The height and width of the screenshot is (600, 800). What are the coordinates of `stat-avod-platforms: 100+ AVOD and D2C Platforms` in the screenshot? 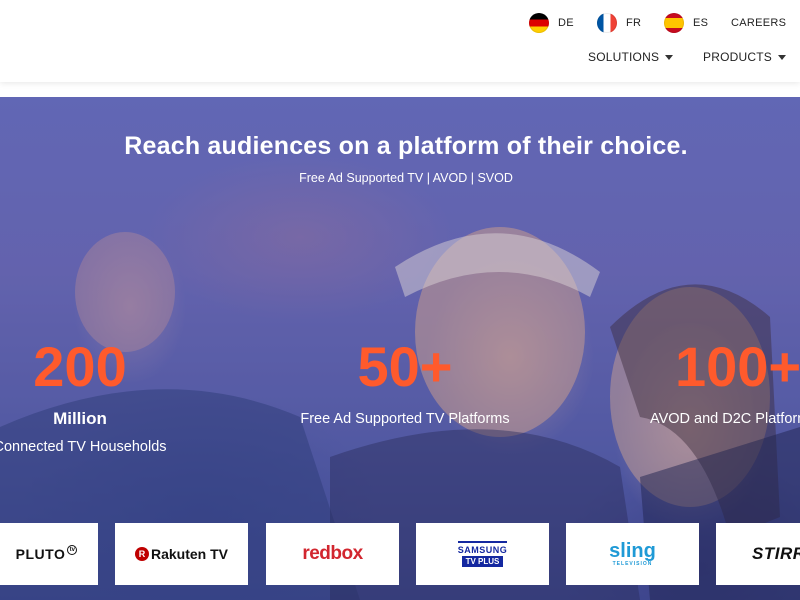 It's located at (725, 383).